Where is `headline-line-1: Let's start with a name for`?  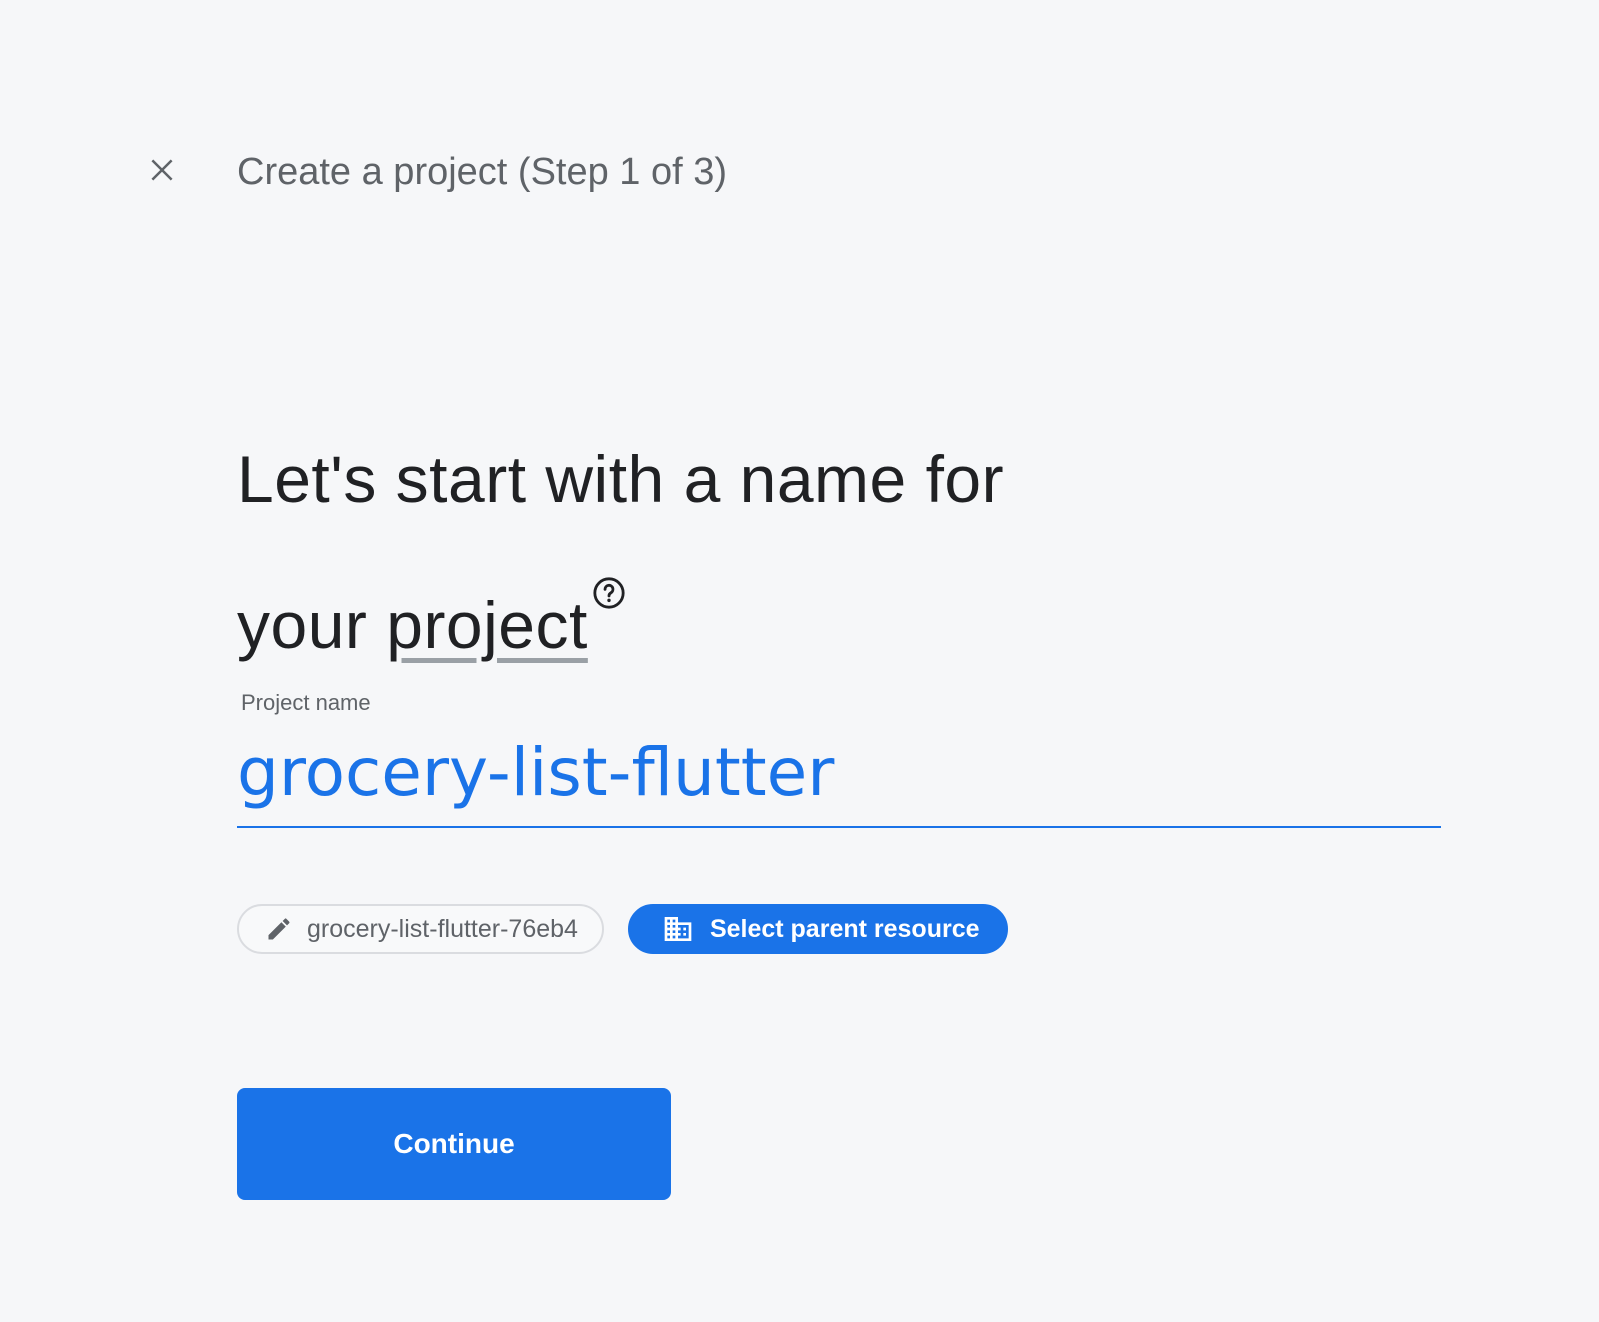
headline-line-1: Let's start with a name for is located at coordinates (621, 479).